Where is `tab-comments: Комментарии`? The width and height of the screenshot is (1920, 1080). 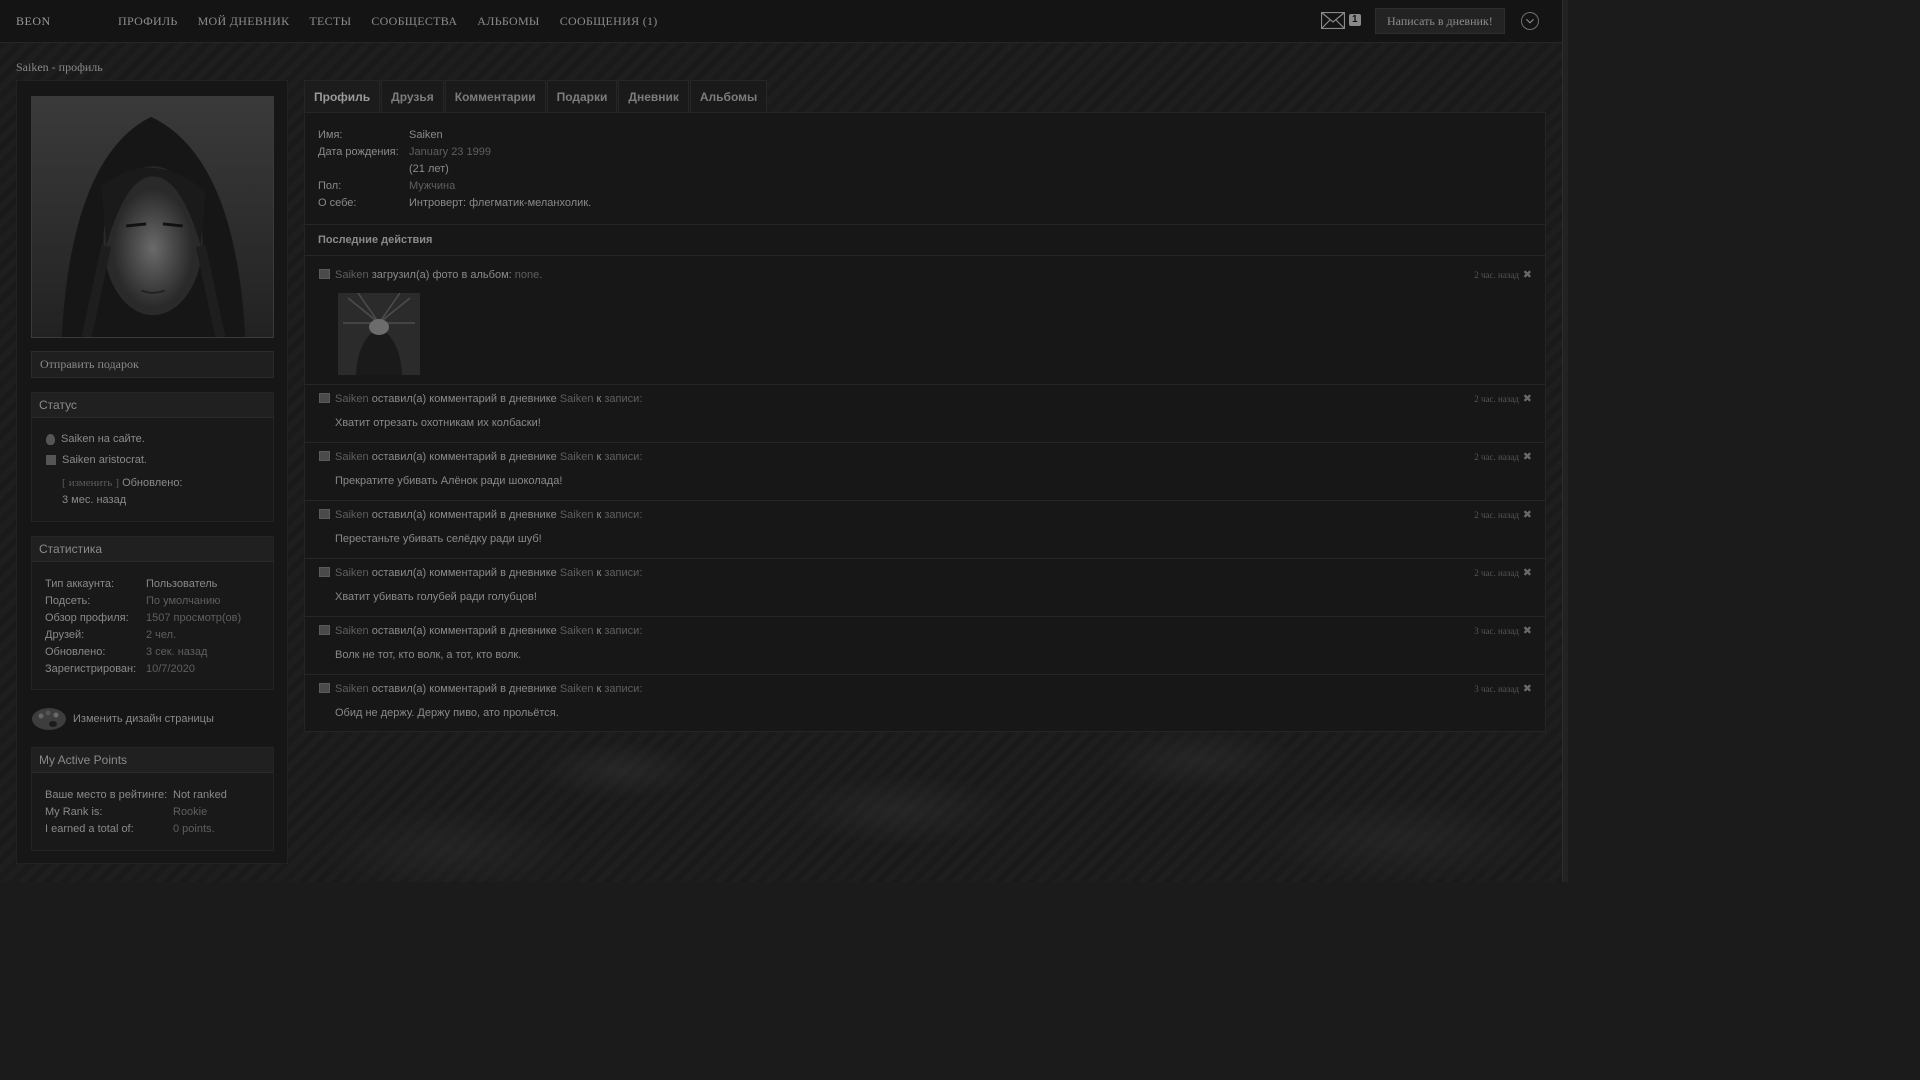 tab-comments: Комментарии is located at coordinates (495, 96).